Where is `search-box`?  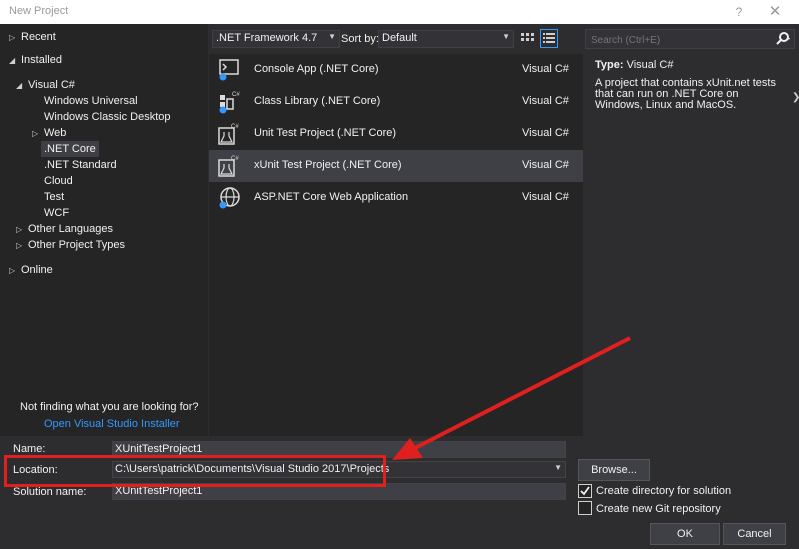
search-box is located at coordinates (690, 39).